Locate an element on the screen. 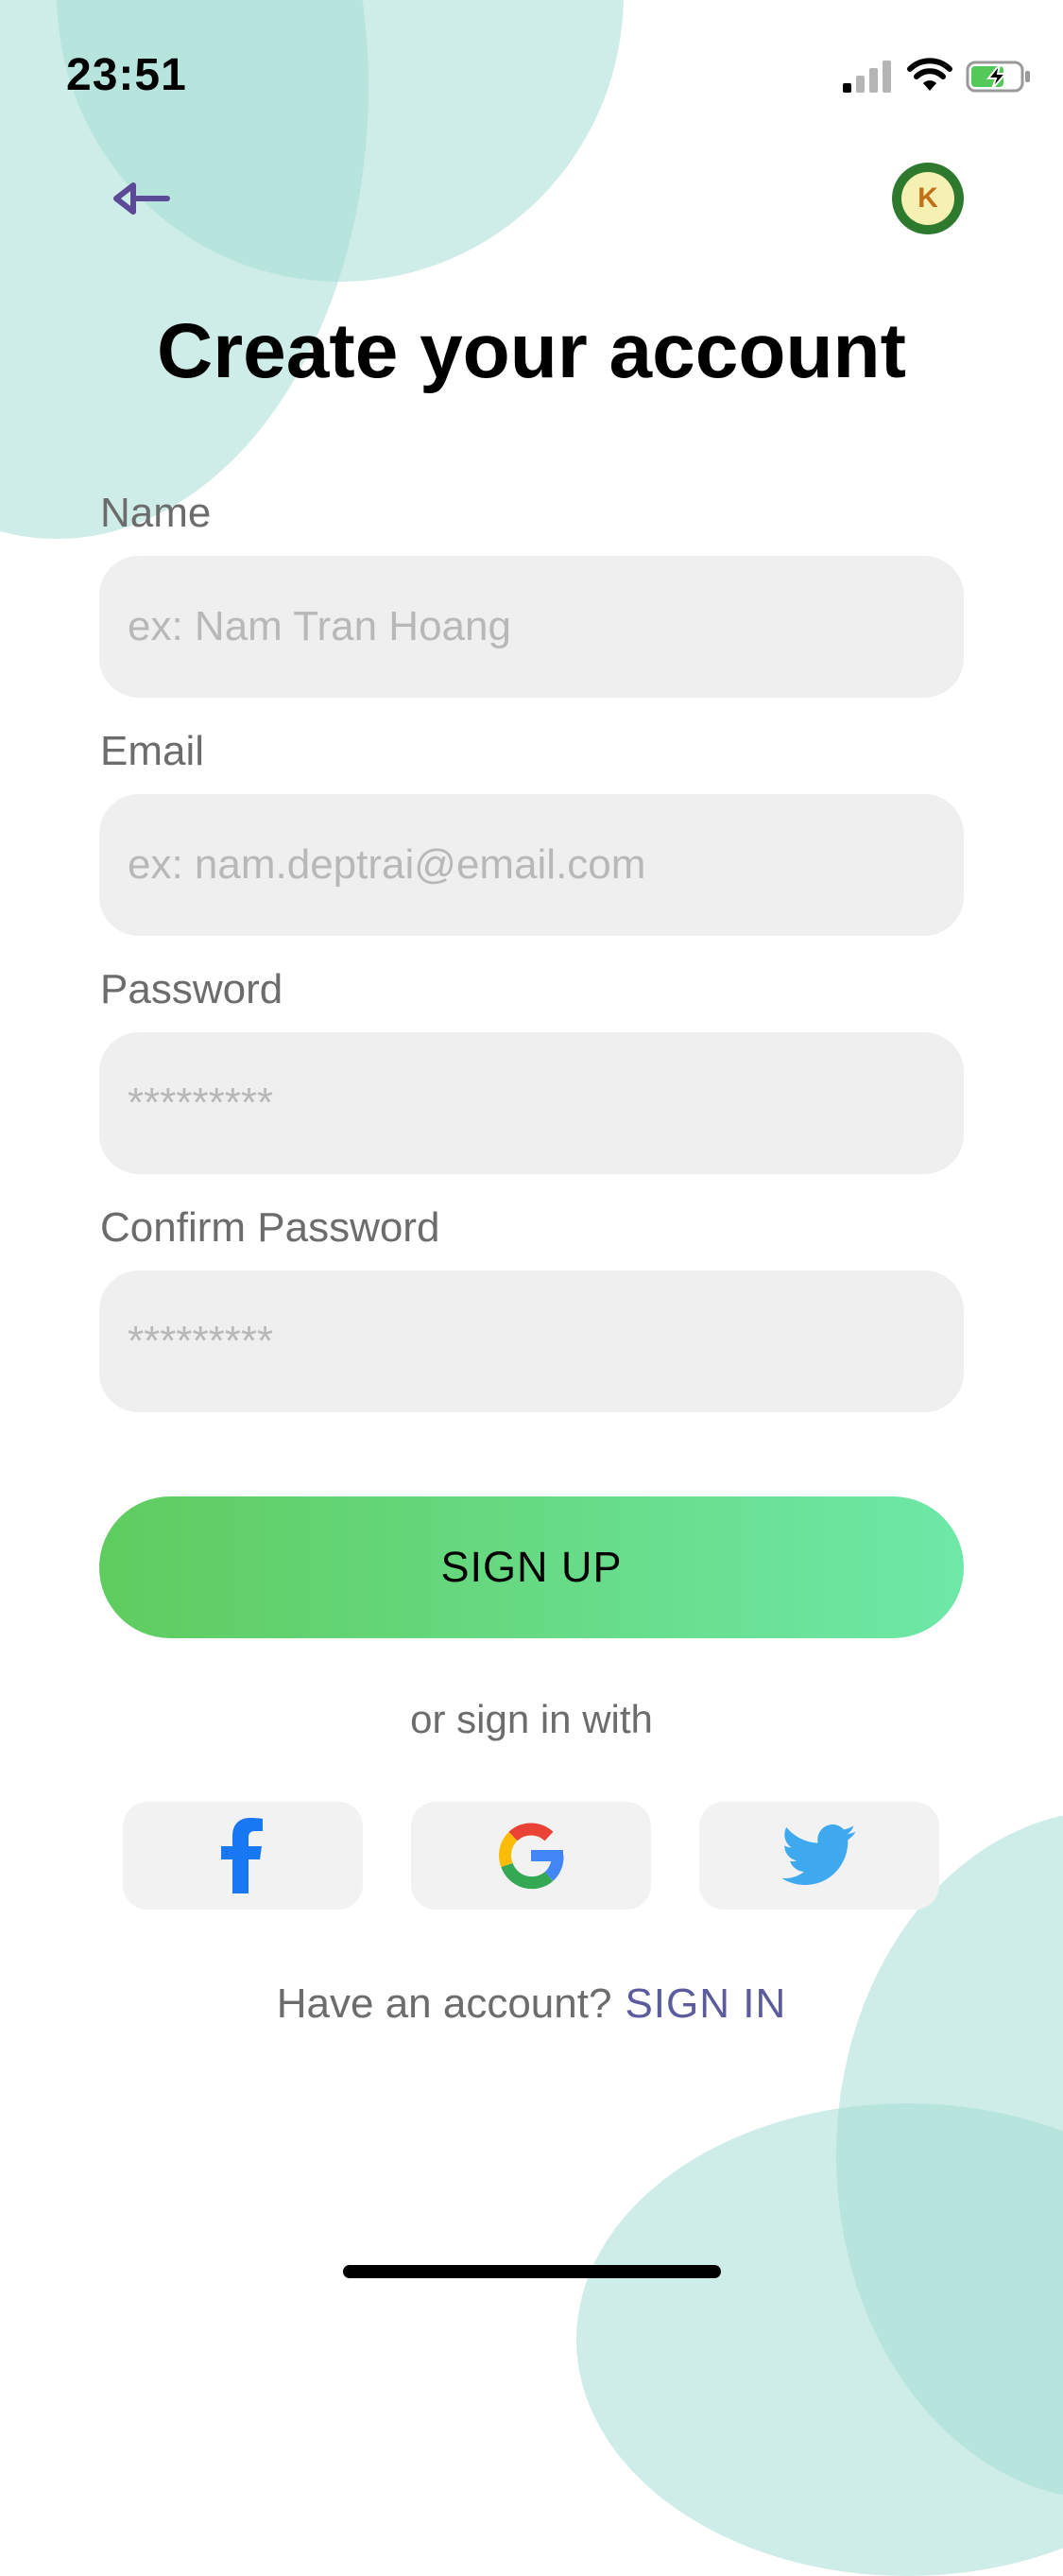  password-input is located at coordinates (531, 1103).